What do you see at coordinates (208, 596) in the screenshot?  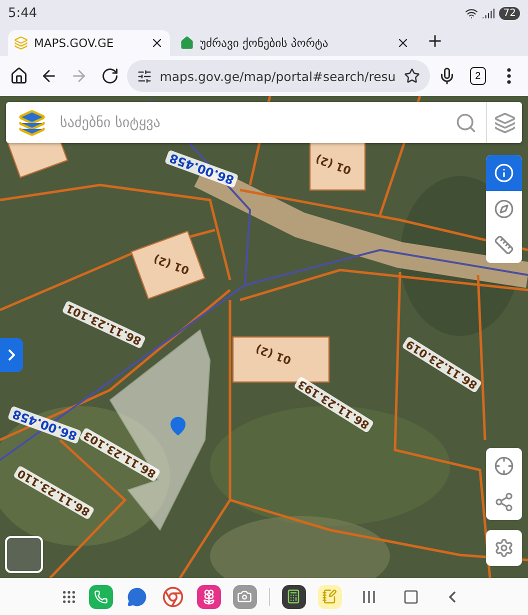 I see `gallery-app-icon` at bounding box center [208, 596].